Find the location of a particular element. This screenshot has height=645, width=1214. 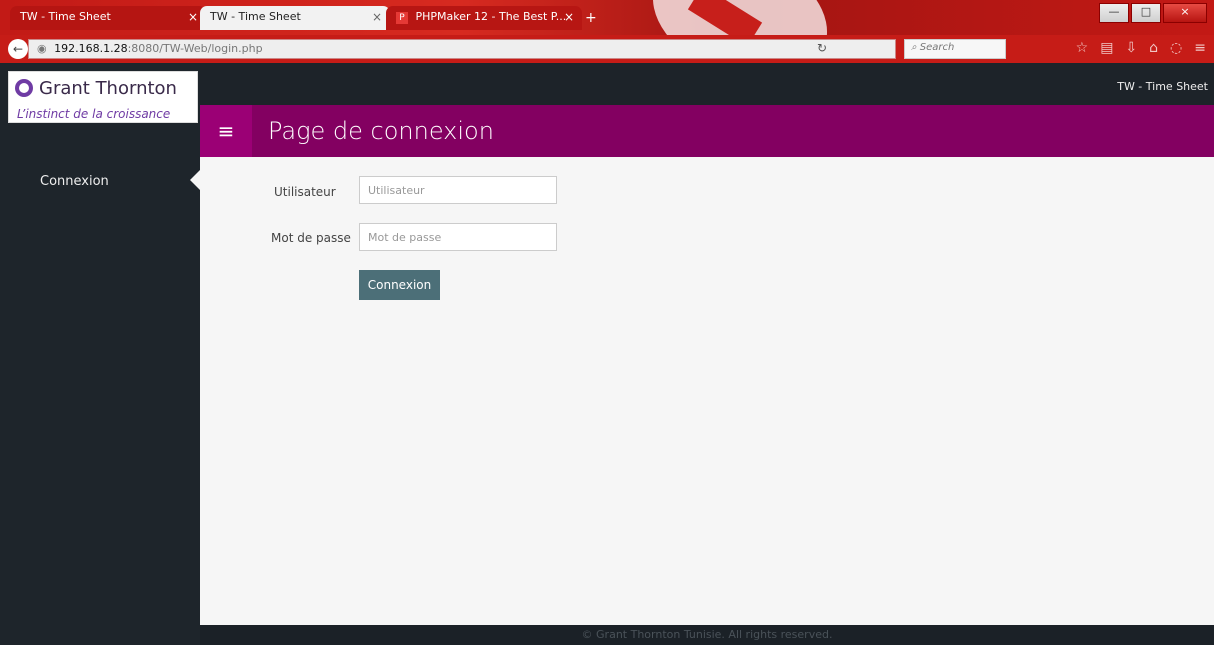

username-label: Utilisateur is located at coordinates (305, 192).